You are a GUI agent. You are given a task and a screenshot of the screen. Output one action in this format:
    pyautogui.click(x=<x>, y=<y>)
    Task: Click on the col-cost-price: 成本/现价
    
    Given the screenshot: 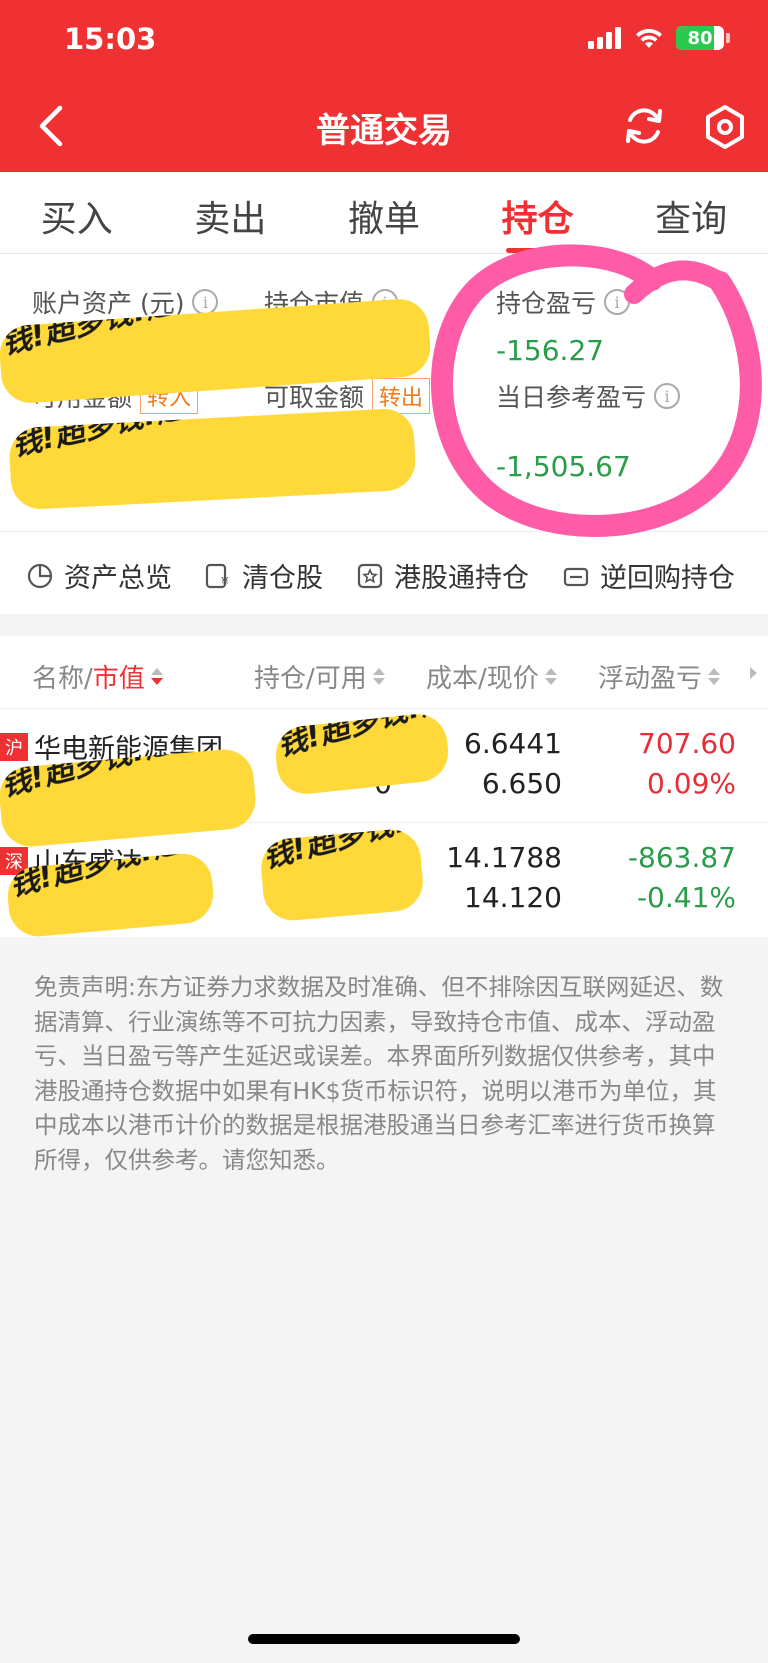 What is the action you would take?
    pyautogui.click(x=491, y=676)
    